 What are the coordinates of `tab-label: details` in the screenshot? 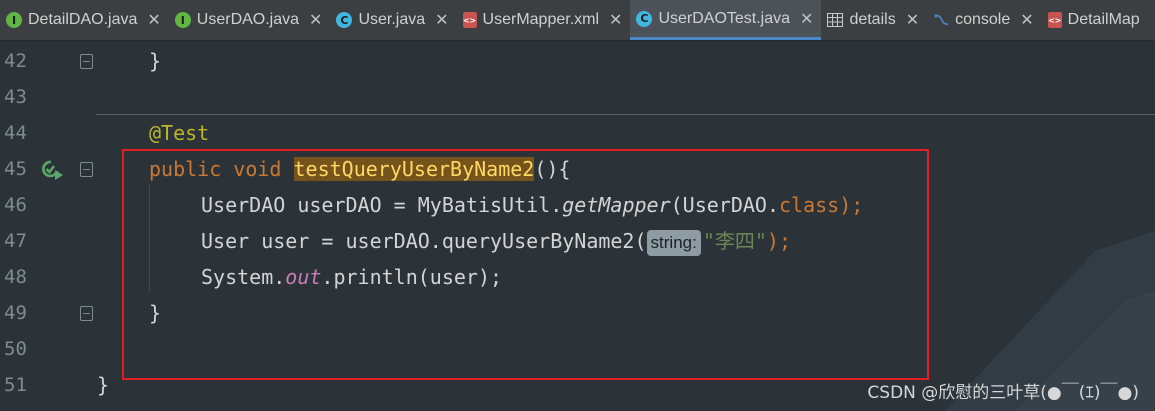 It's located at (872, 19).